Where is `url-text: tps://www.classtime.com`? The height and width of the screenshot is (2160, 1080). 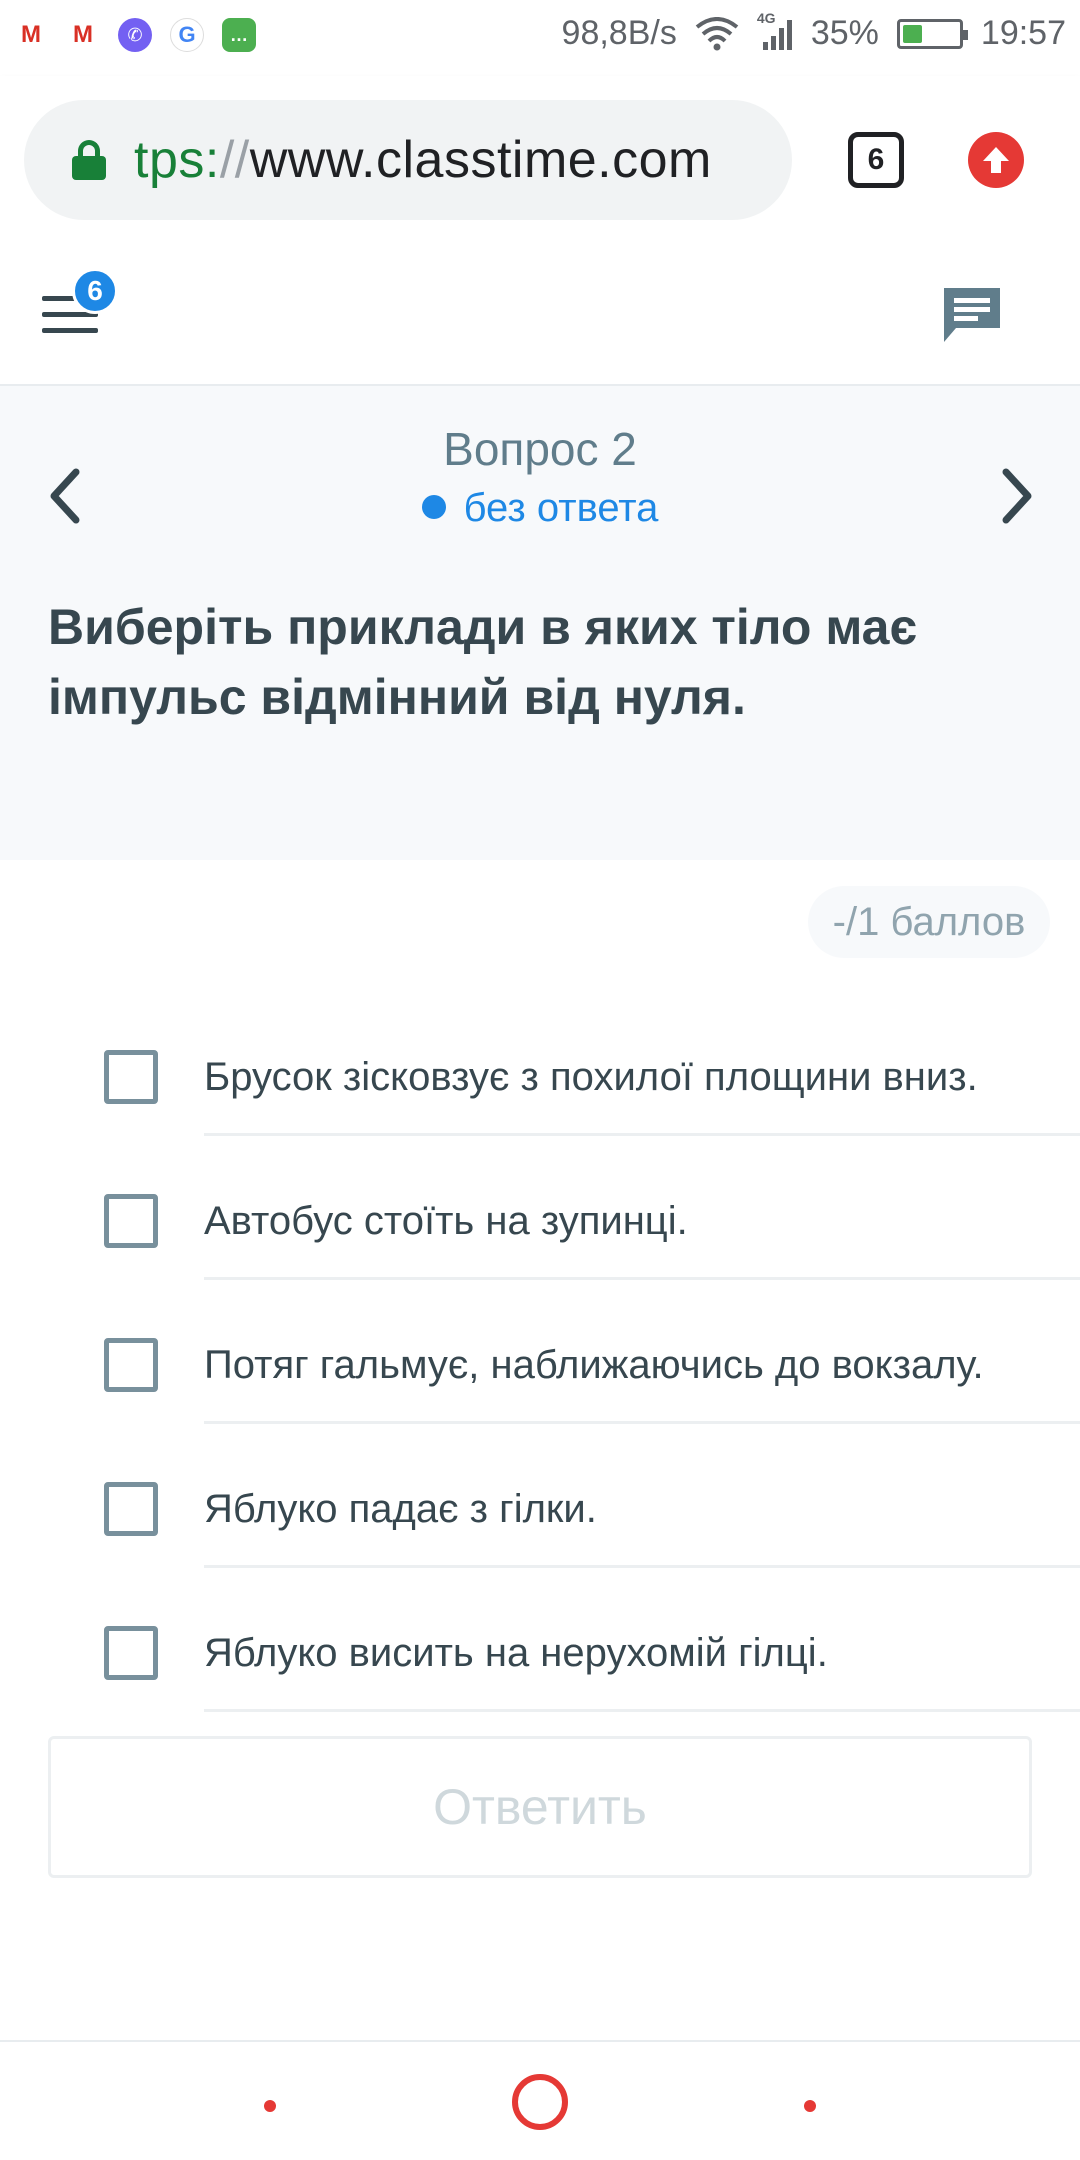 url-text: tps://www.classtime.com is located at coordinates (423, 160).